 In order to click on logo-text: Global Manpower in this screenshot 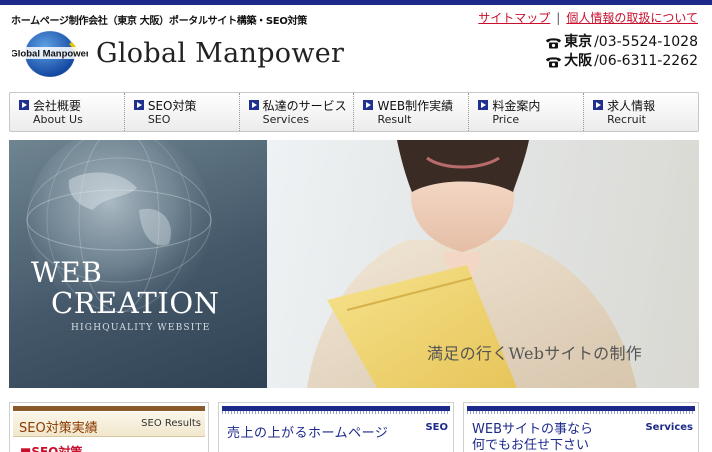, I will do `click(50, 54)`.